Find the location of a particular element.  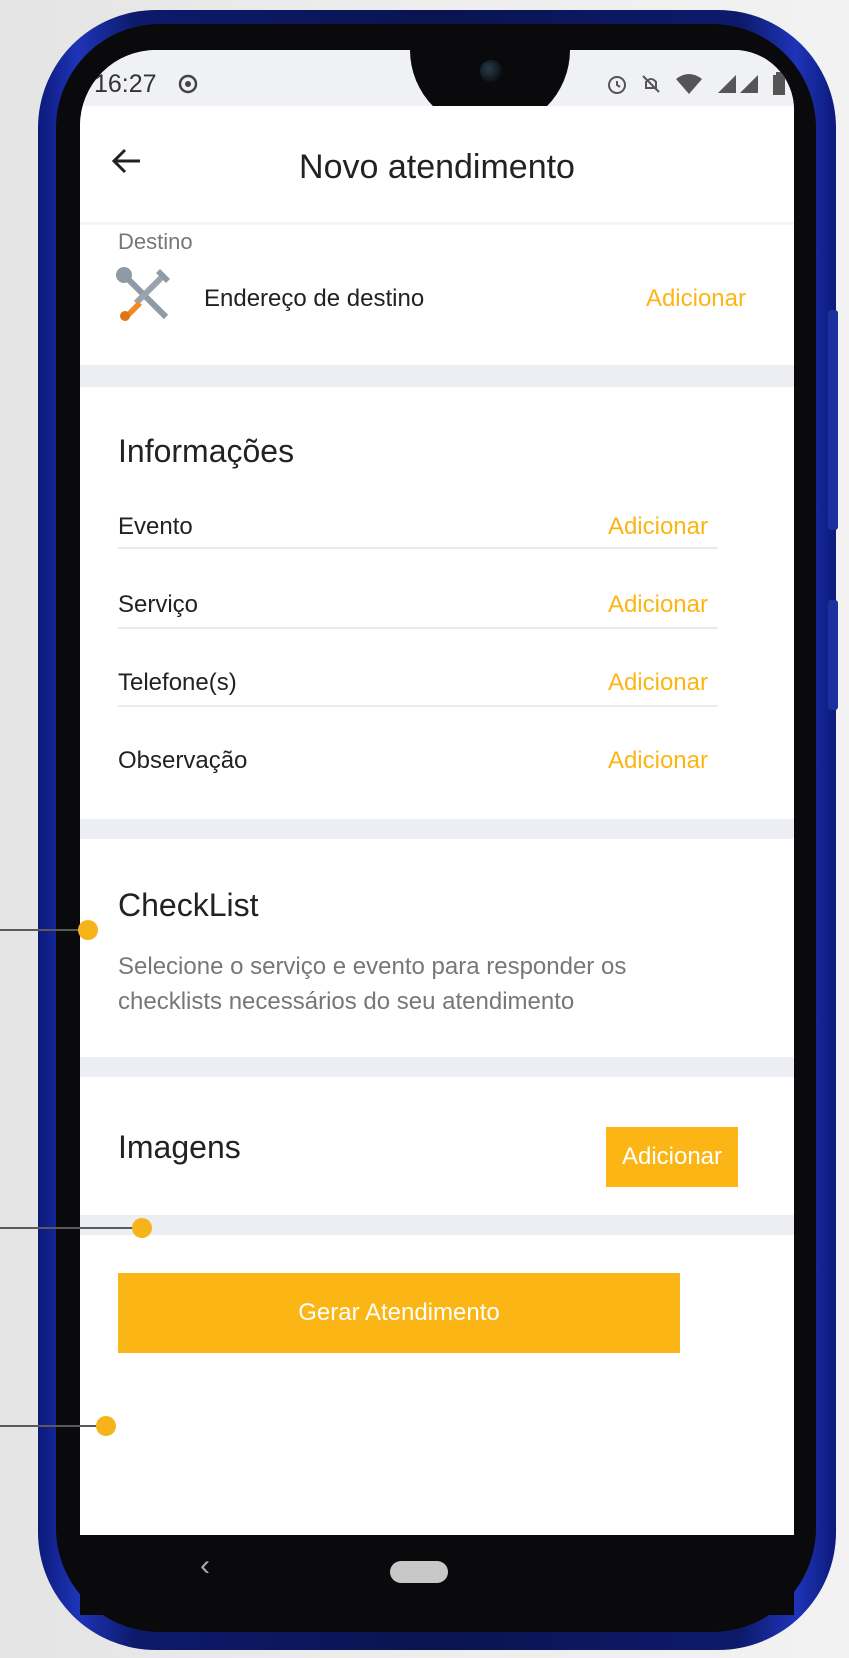

wrench-icon is located at coordinates (143, 294).